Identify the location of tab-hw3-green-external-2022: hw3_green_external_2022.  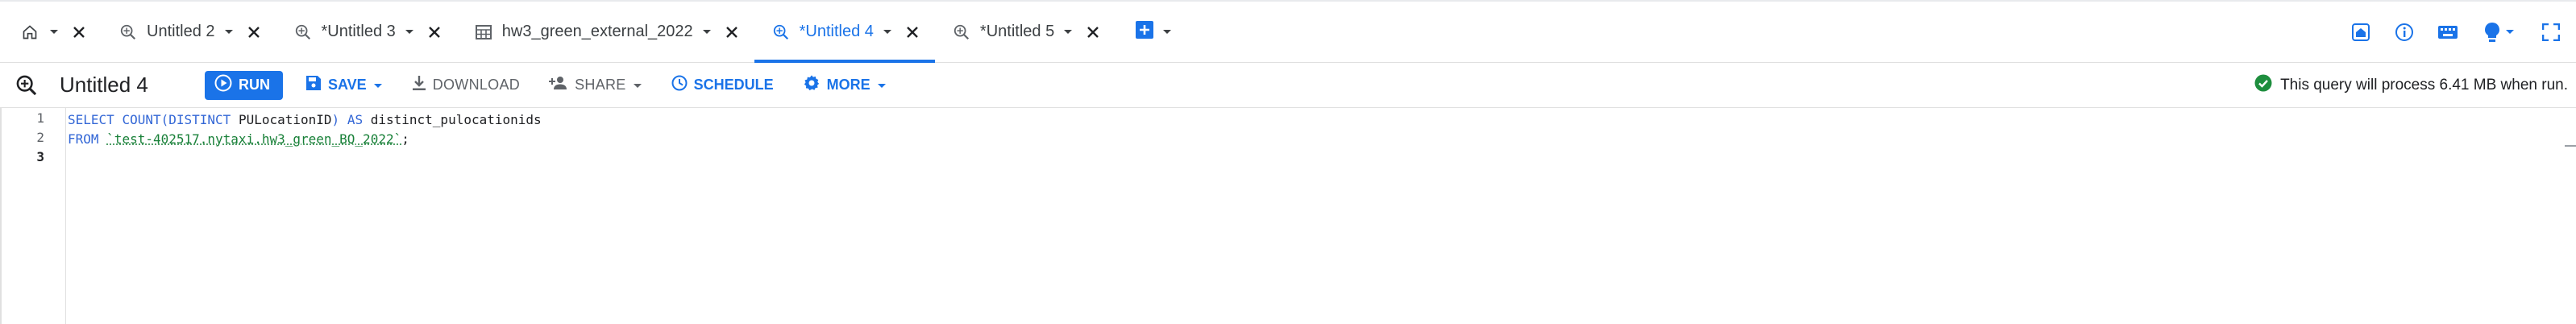
(605, 32).